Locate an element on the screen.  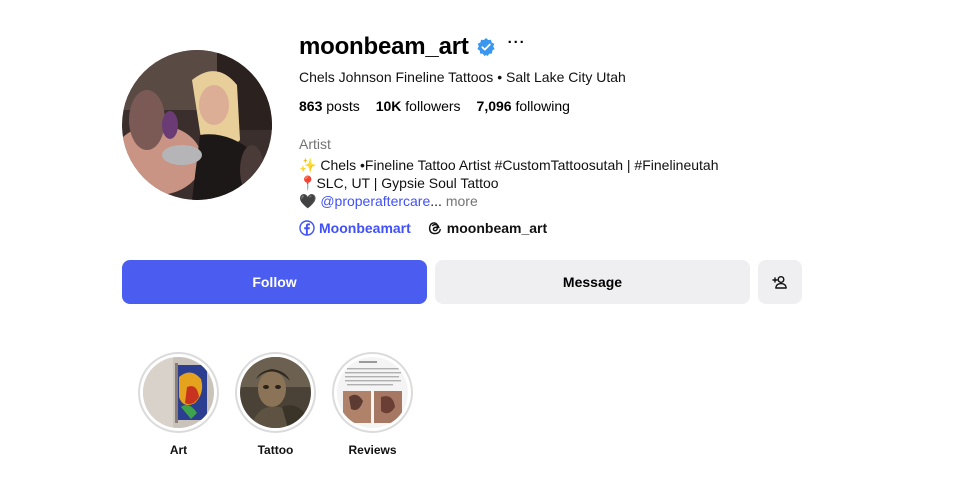
black-heart-icon: 🖤 is located at coordinates (308, 201).